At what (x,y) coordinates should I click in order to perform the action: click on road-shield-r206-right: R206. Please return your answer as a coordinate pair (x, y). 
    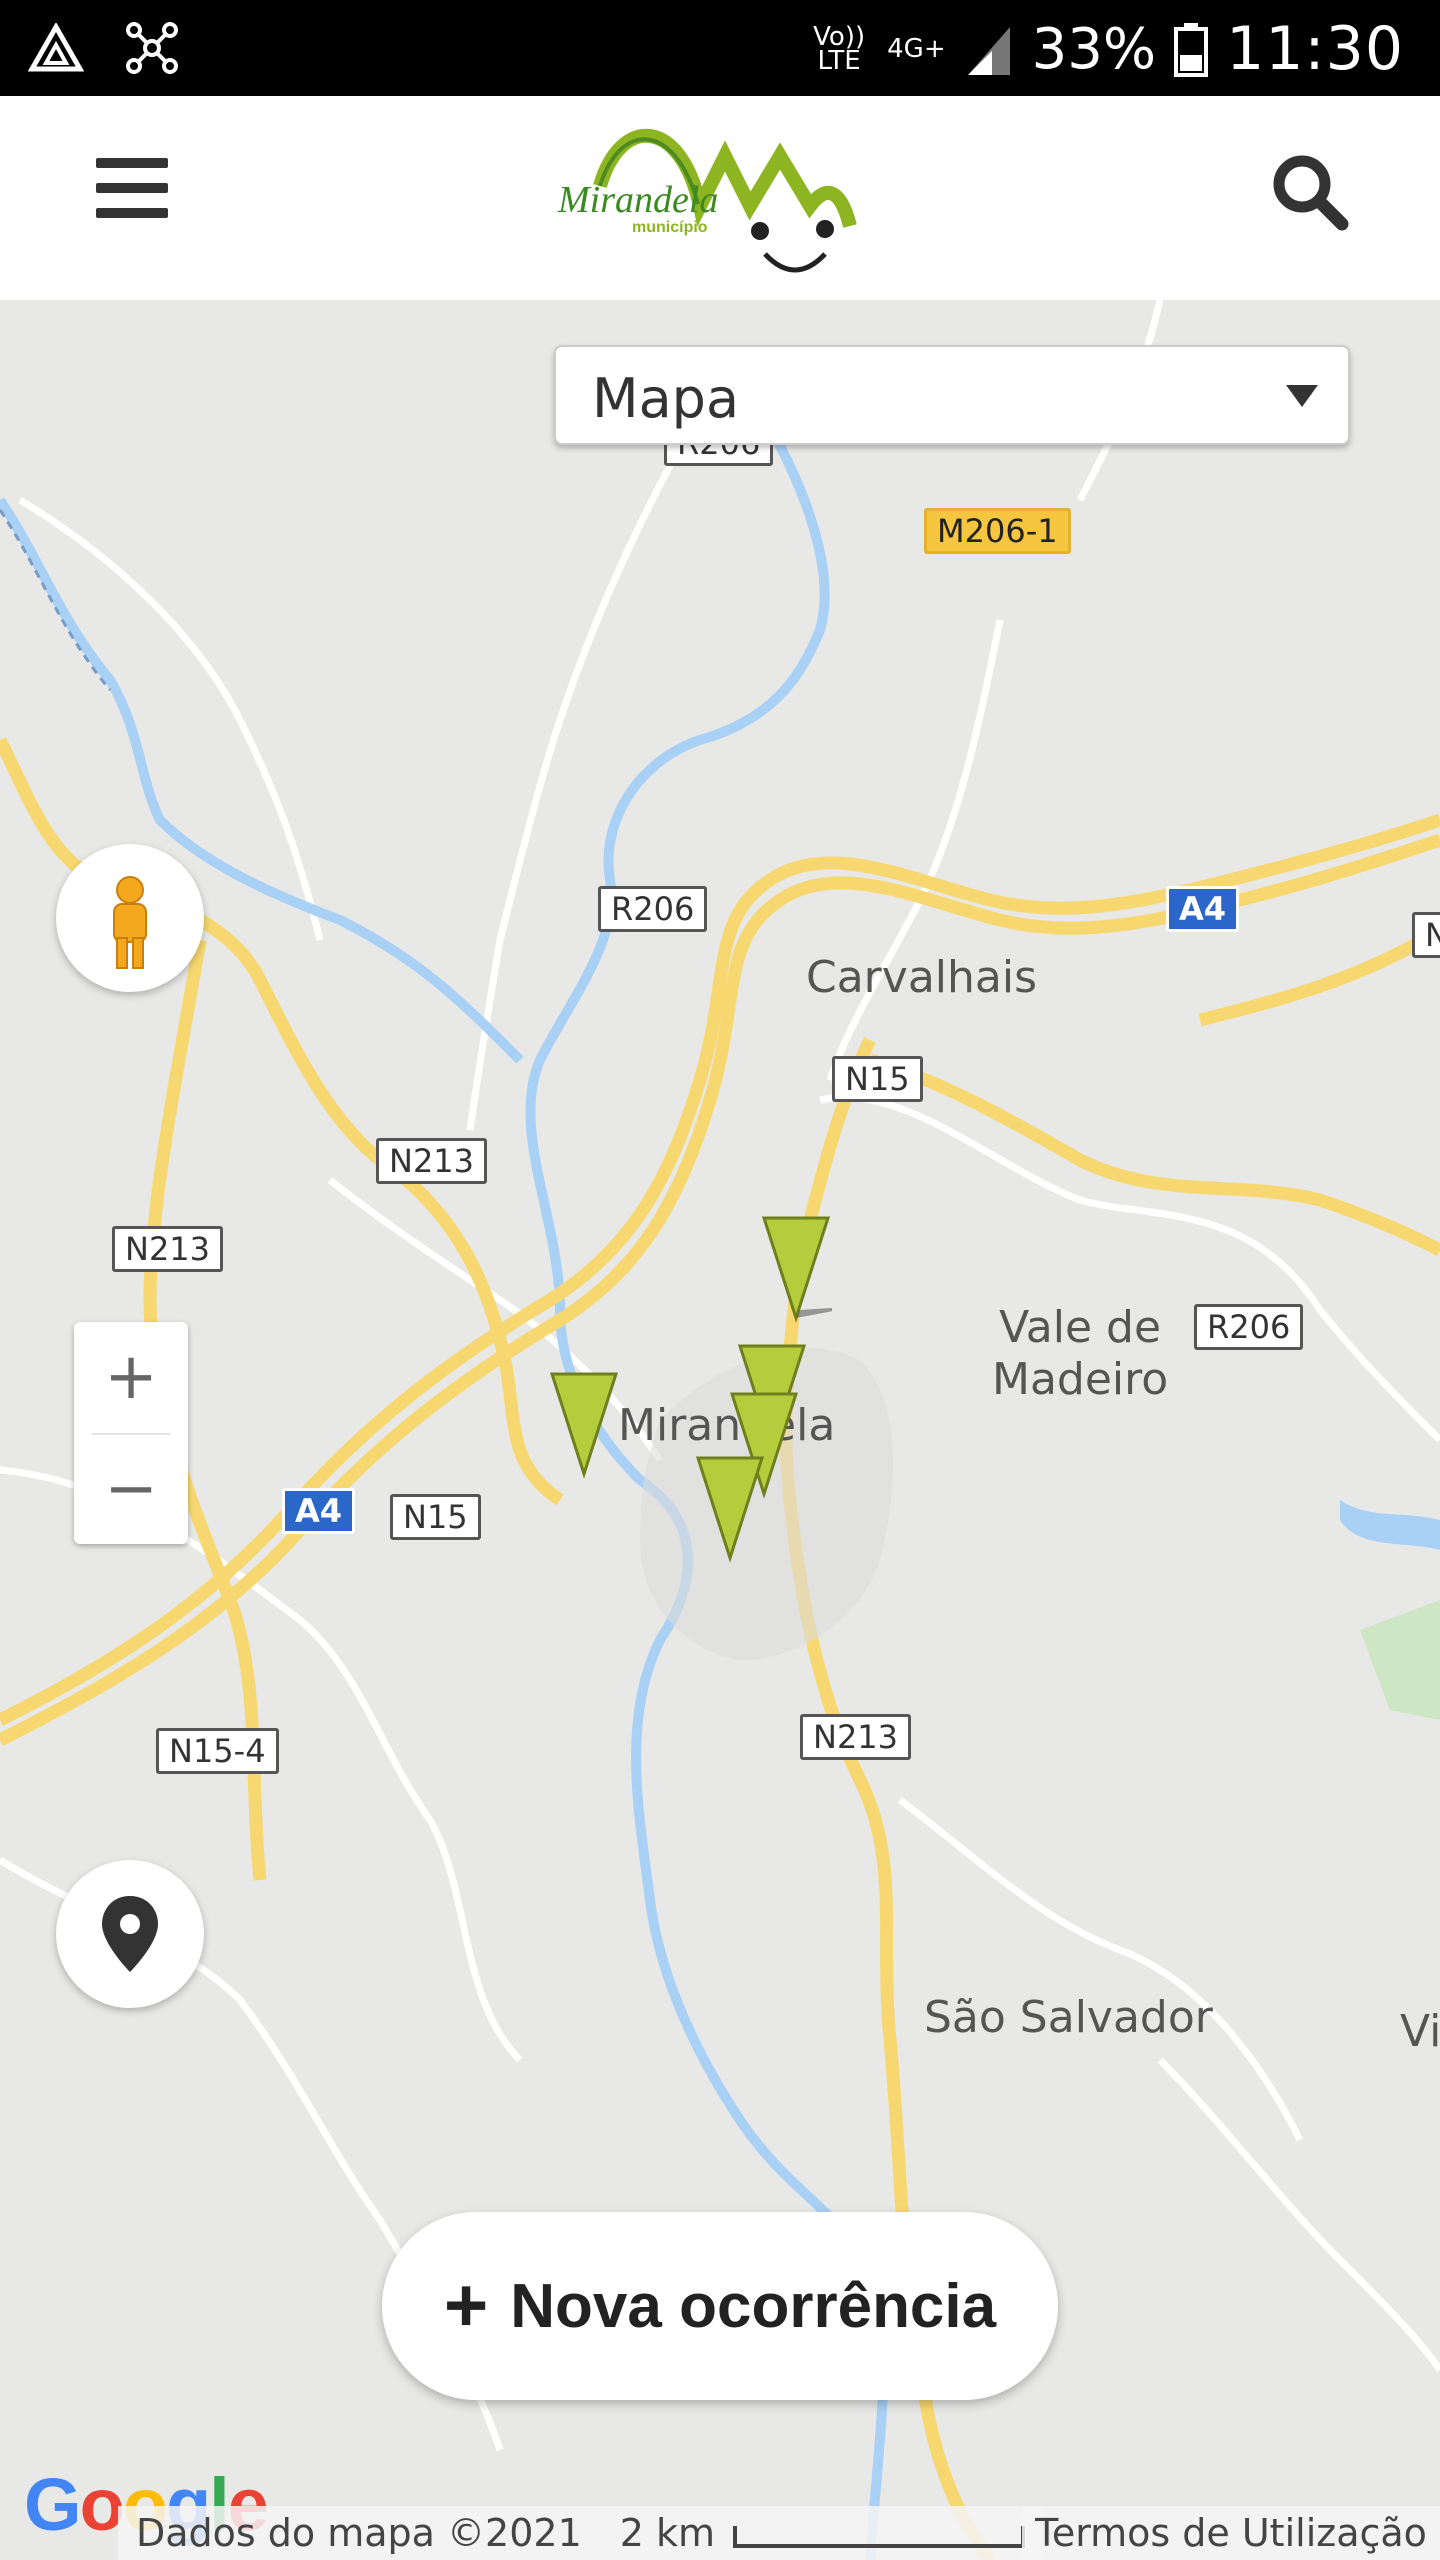
    Looking at the image, I should click on (1249, 1327).